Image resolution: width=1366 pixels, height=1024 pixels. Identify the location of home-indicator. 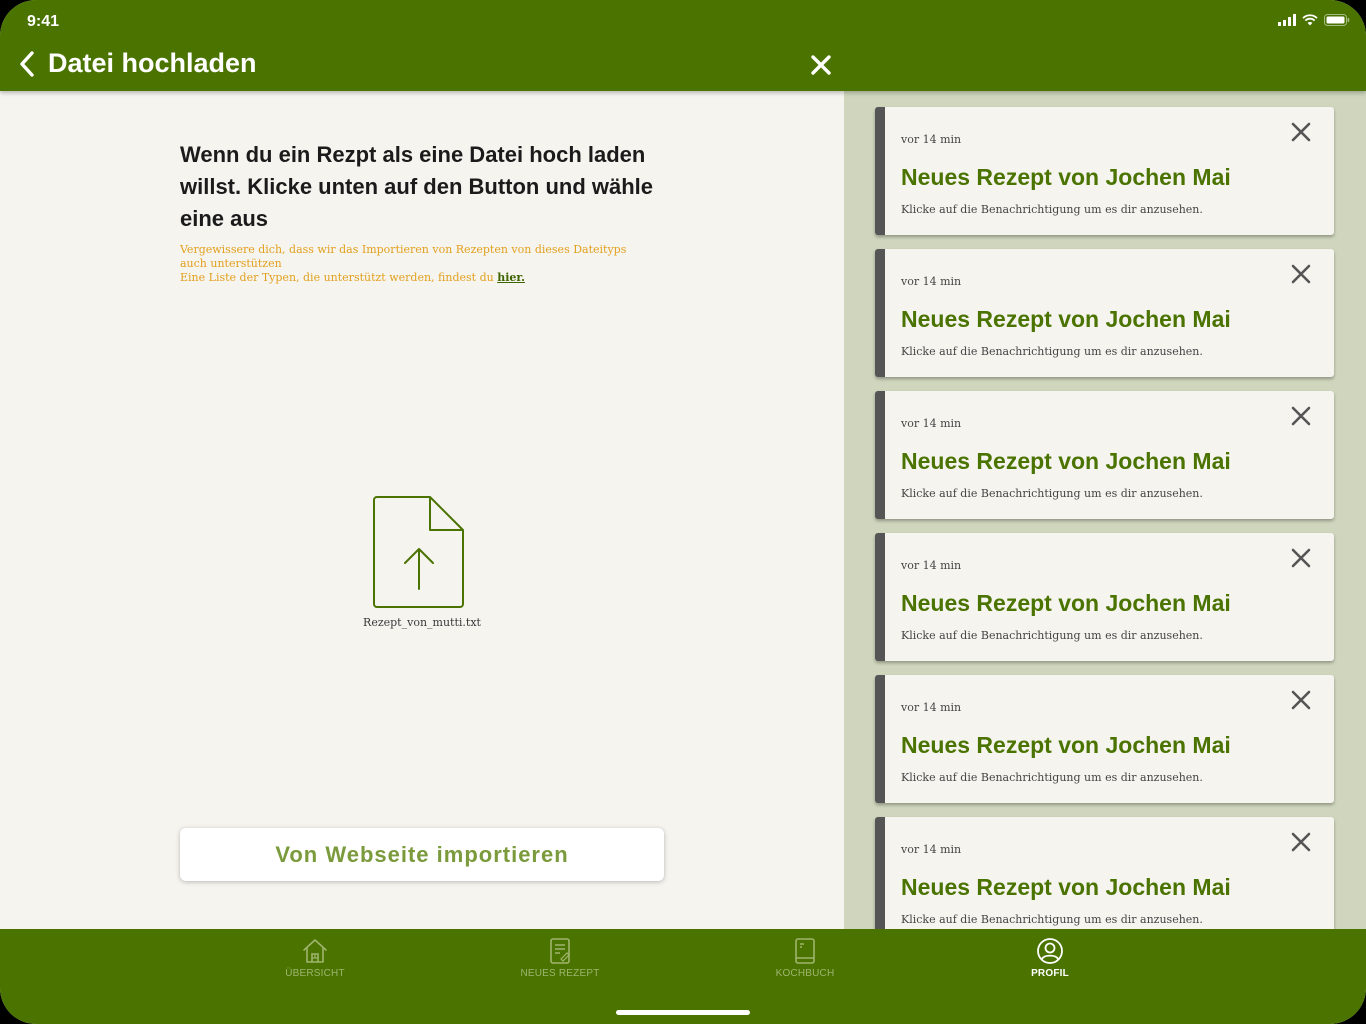
(683, 1012).